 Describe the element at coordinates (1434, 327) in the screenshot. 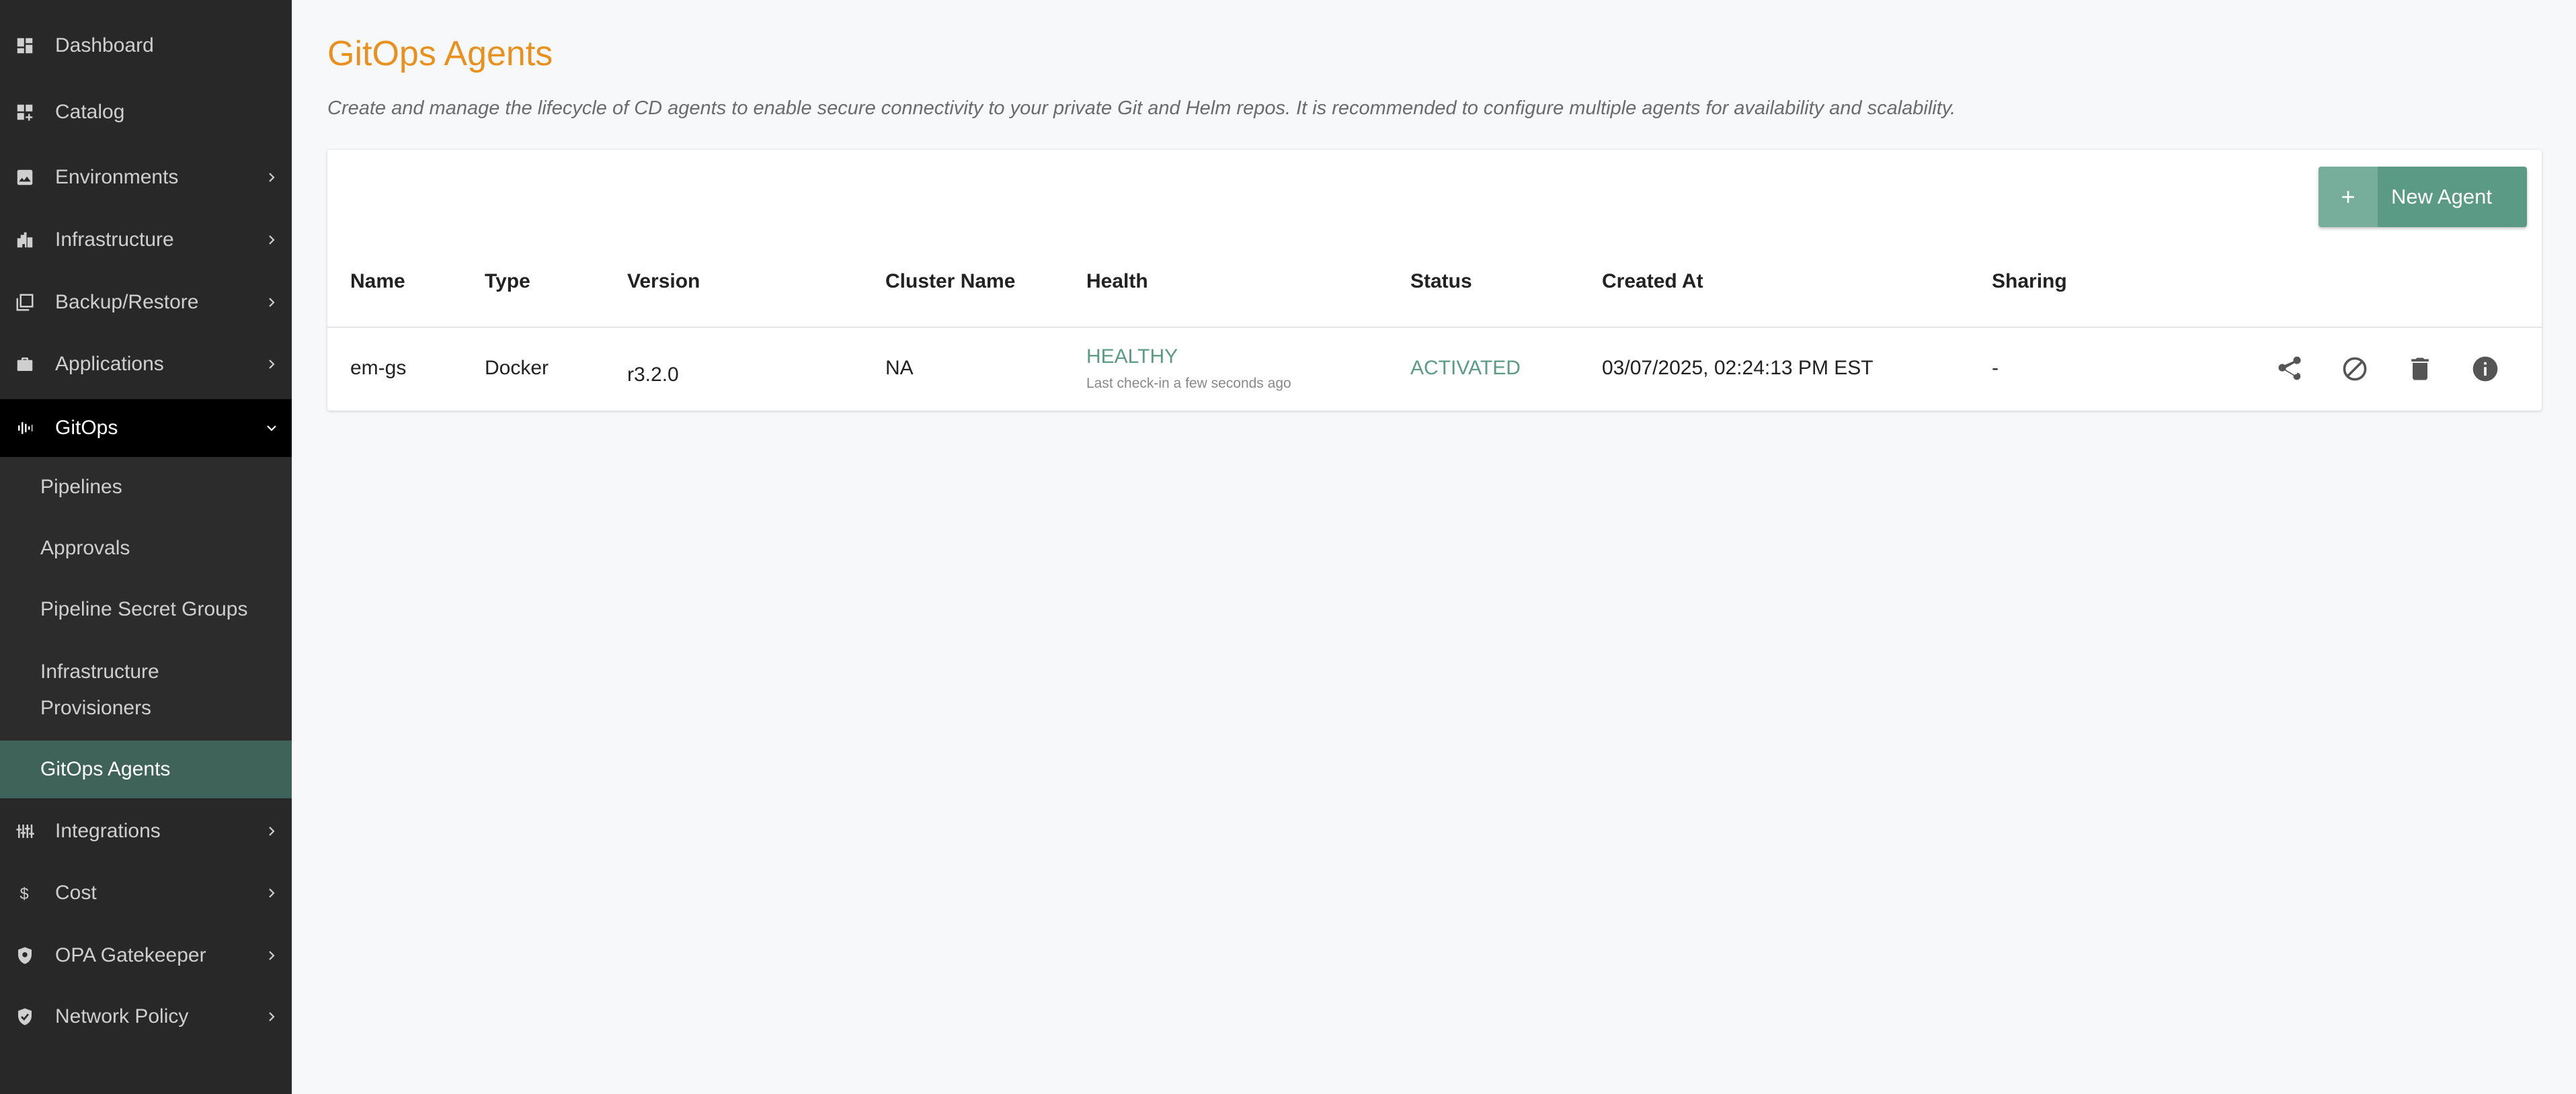

I see `table-header-divider` at that location.